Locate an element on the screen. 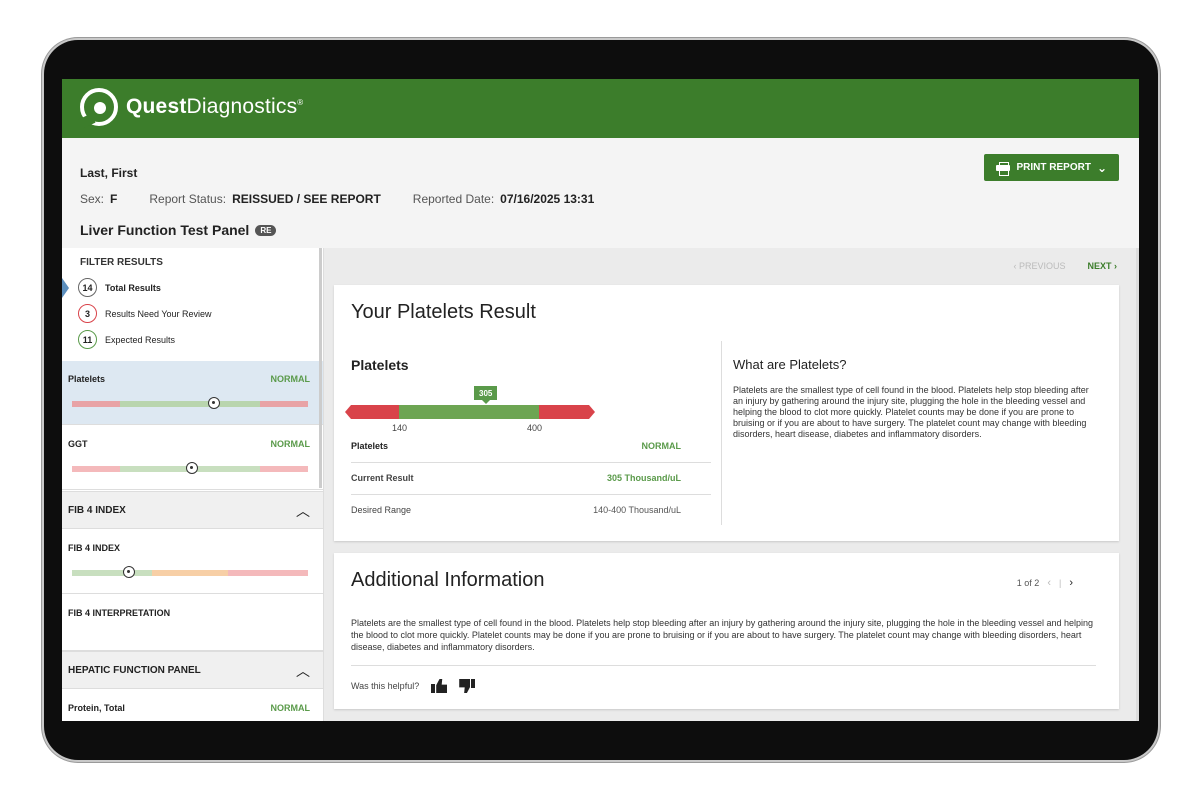 The width and height of the screenshot is (1200, 800). sidebar-scrollbar is located at coordinates (320, 368).